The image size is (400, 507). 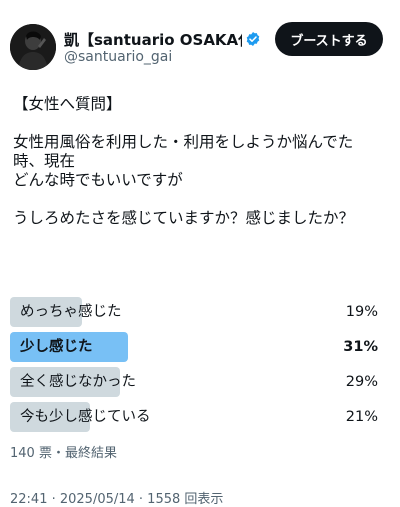 What do you see at coordinates (118, 57) in the screenshot?
I see `author-handle: @santuario_gai` at bounding box center [118, 57].